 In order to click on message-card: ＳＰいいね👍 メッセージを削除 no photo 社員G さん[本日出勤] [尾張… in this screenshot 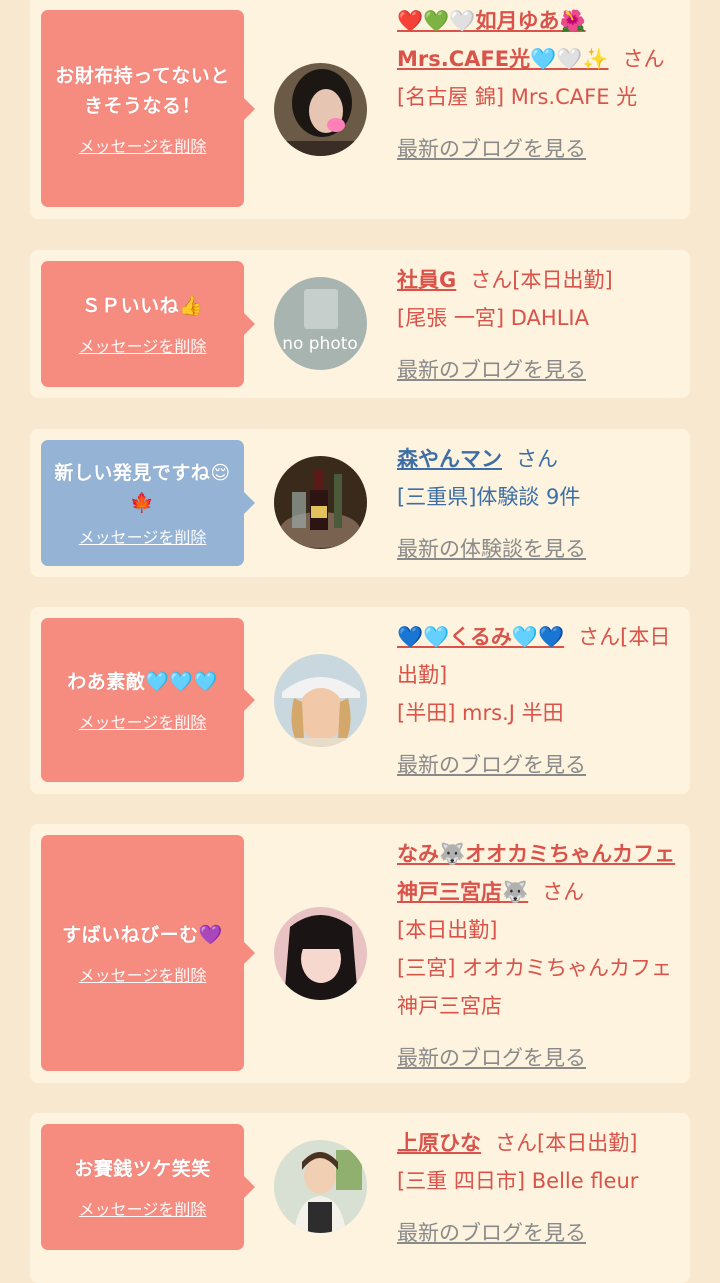, I will do `click(360, 324)`.